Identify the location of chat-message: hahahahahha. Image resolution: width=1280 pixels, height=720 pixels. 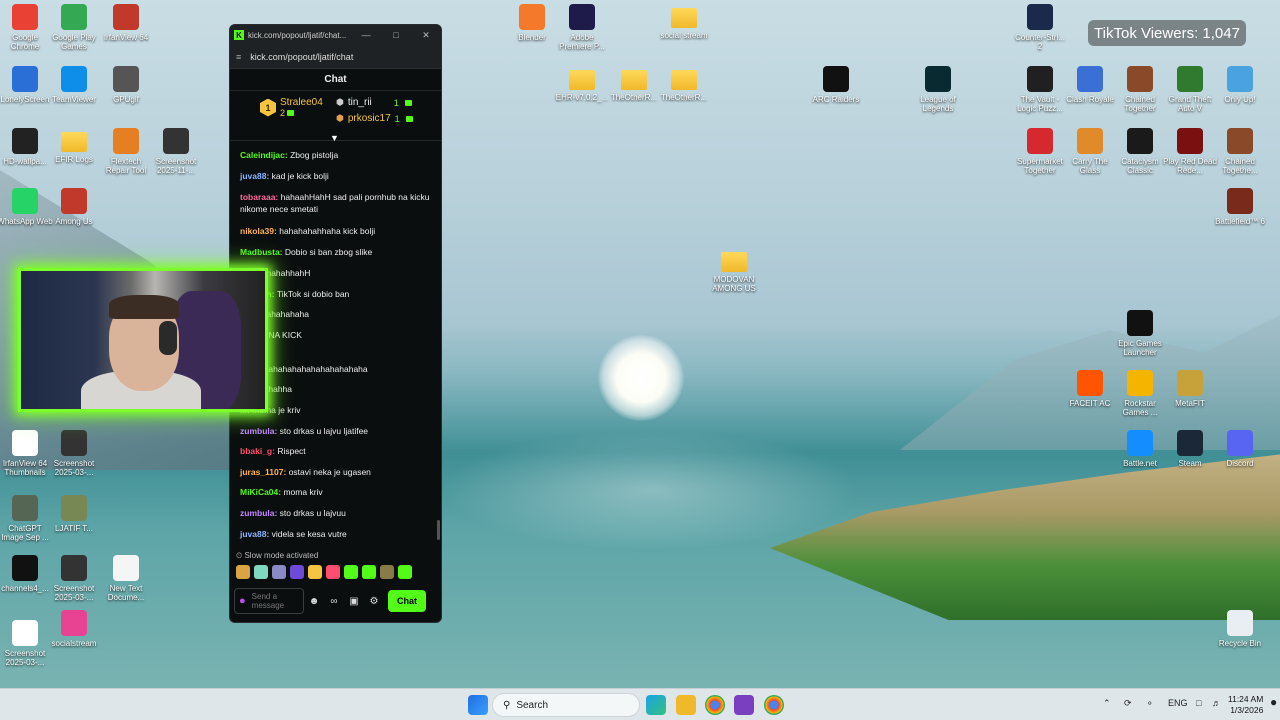
(337, 389).